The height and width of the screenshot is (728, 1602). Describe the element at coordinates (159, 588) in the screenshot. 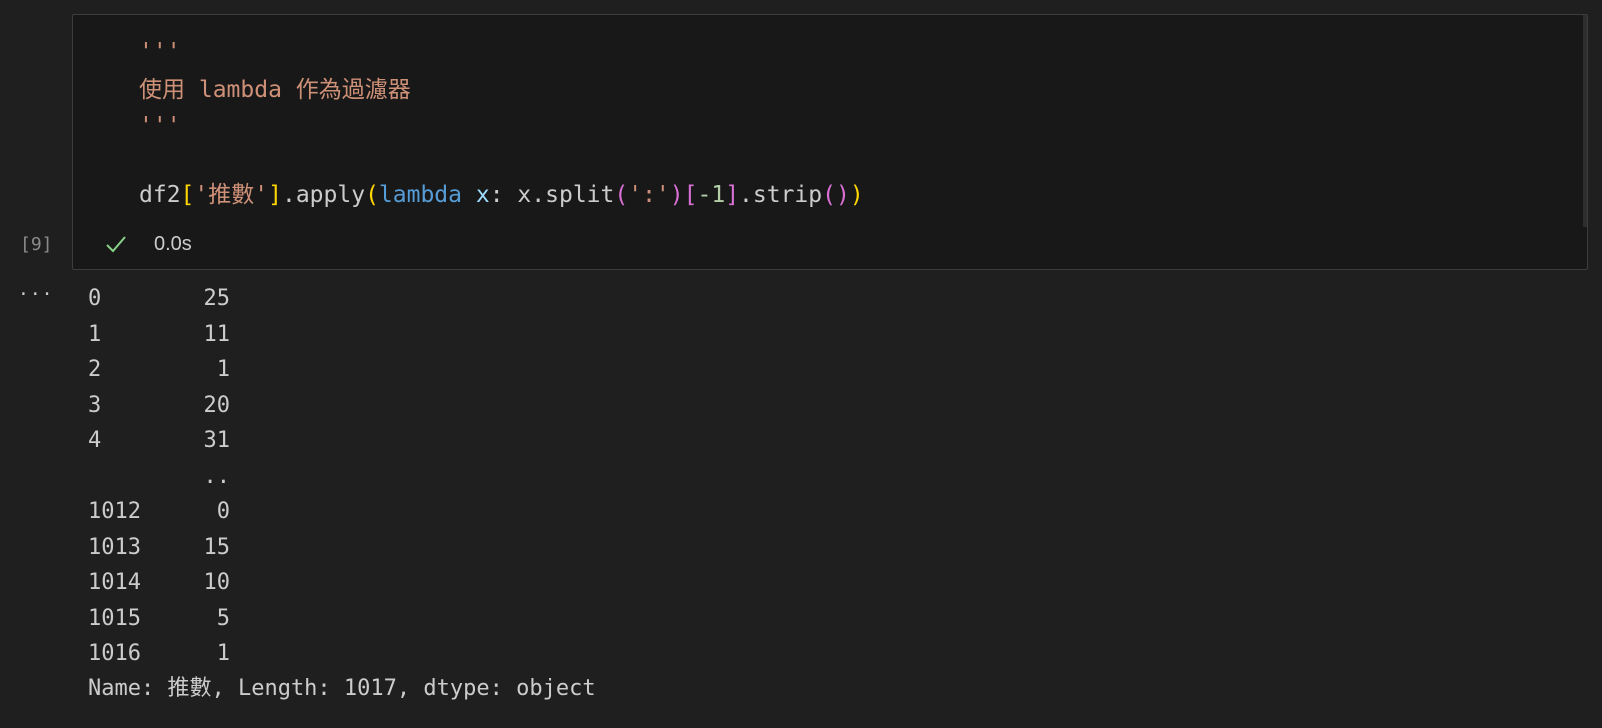

I see `output-row: 1014 10` at that location.